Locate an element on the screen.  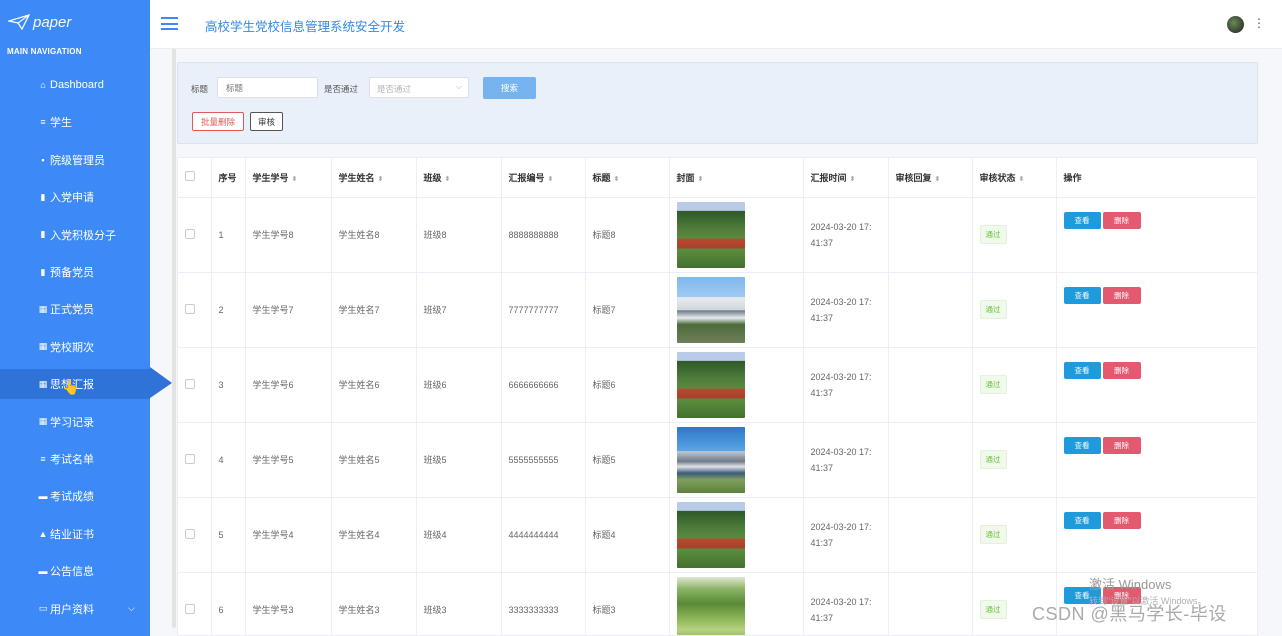
column-header: 审核回复 ⬍ is located at coordinates (930, 178).